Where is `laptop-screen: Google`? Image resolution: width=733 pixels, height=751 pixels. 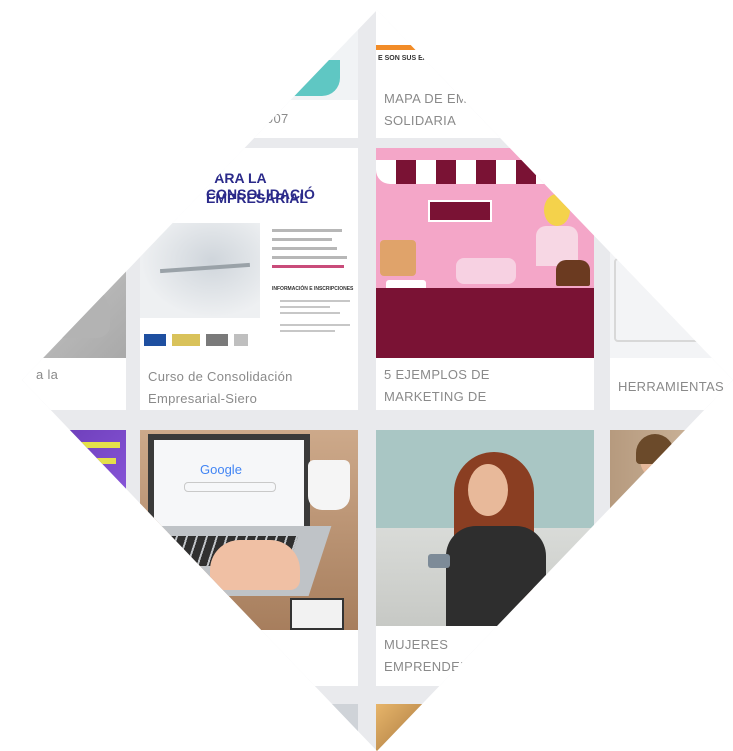 laptop-screen: Google is located at coordinates (229, 483).